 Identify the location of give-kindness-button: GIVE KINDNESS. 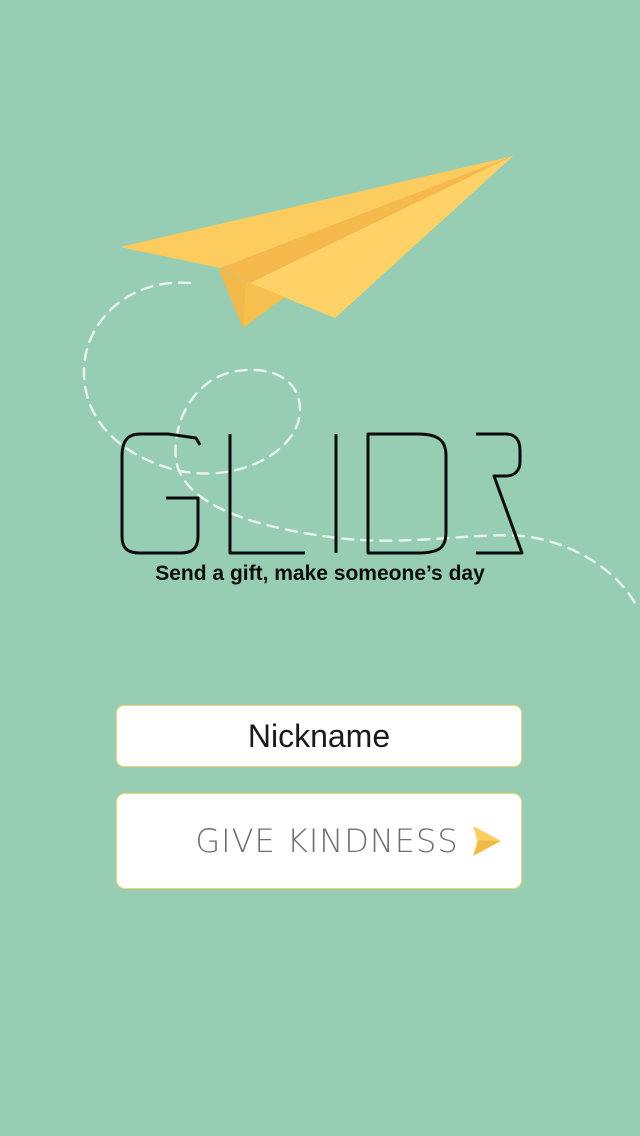
(319, 841).